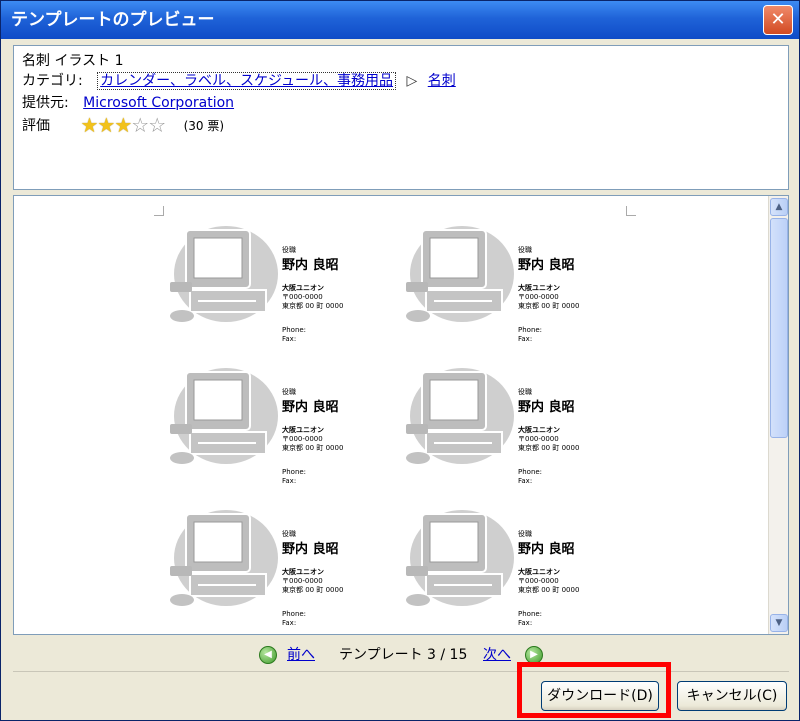 The image size is (800, 721). What do you see at coordinates (36, 126) in the screenshot?
I see `rating-label: 評価` at bounding box center [36, 126].